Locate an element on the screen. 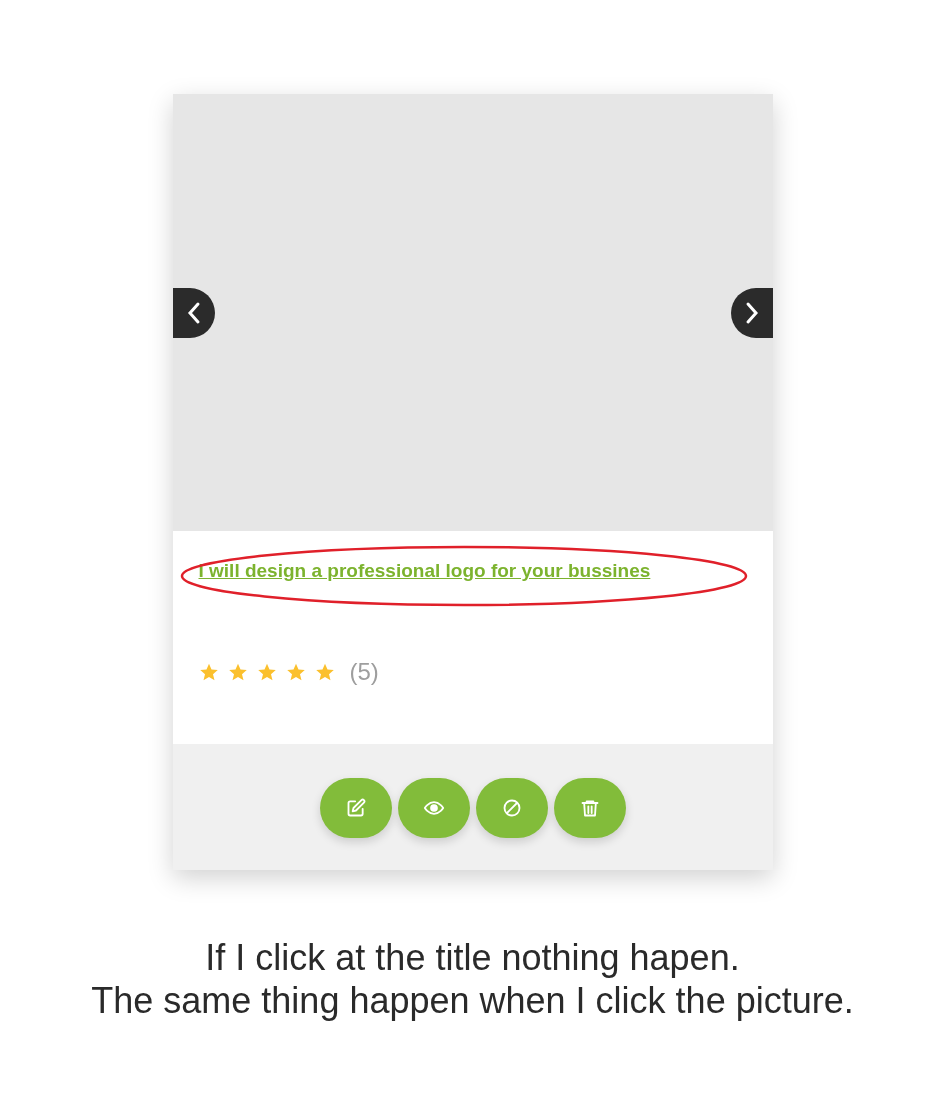 This screenshot has height=1102, width=945. caption-line: If I click at the title nothing hapen. is located at coordinates (472, 957).